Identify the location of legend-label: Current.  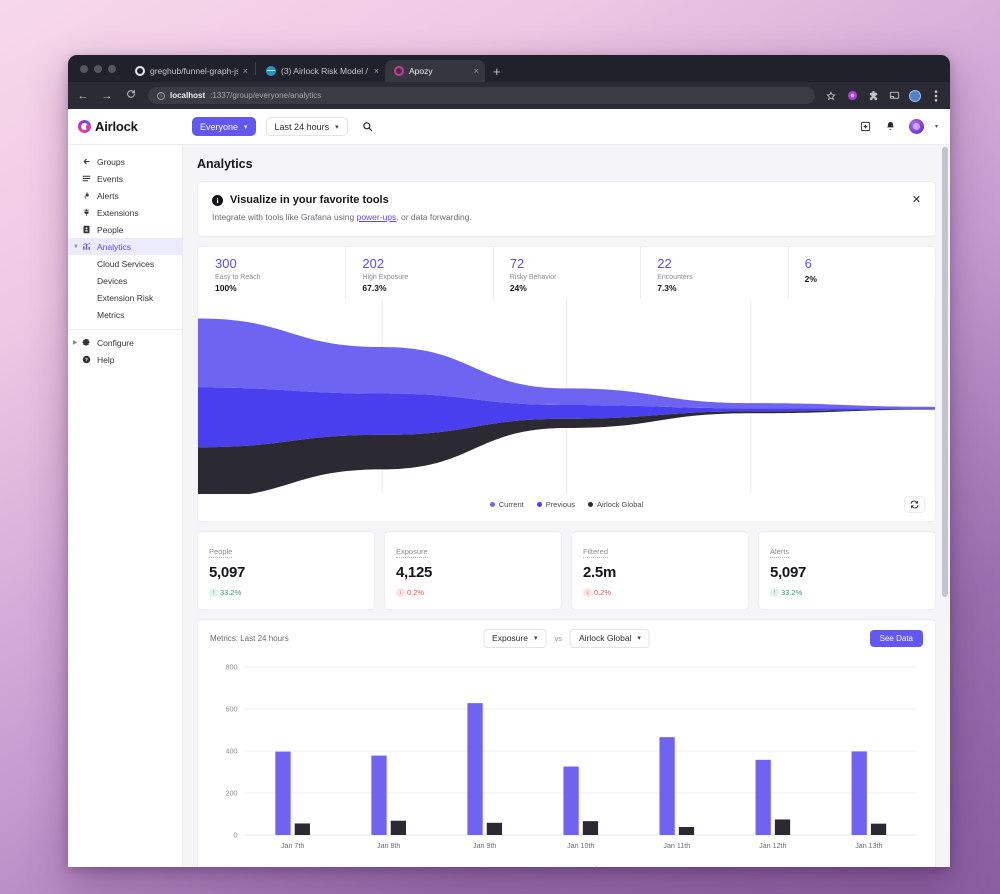
(511, 504).